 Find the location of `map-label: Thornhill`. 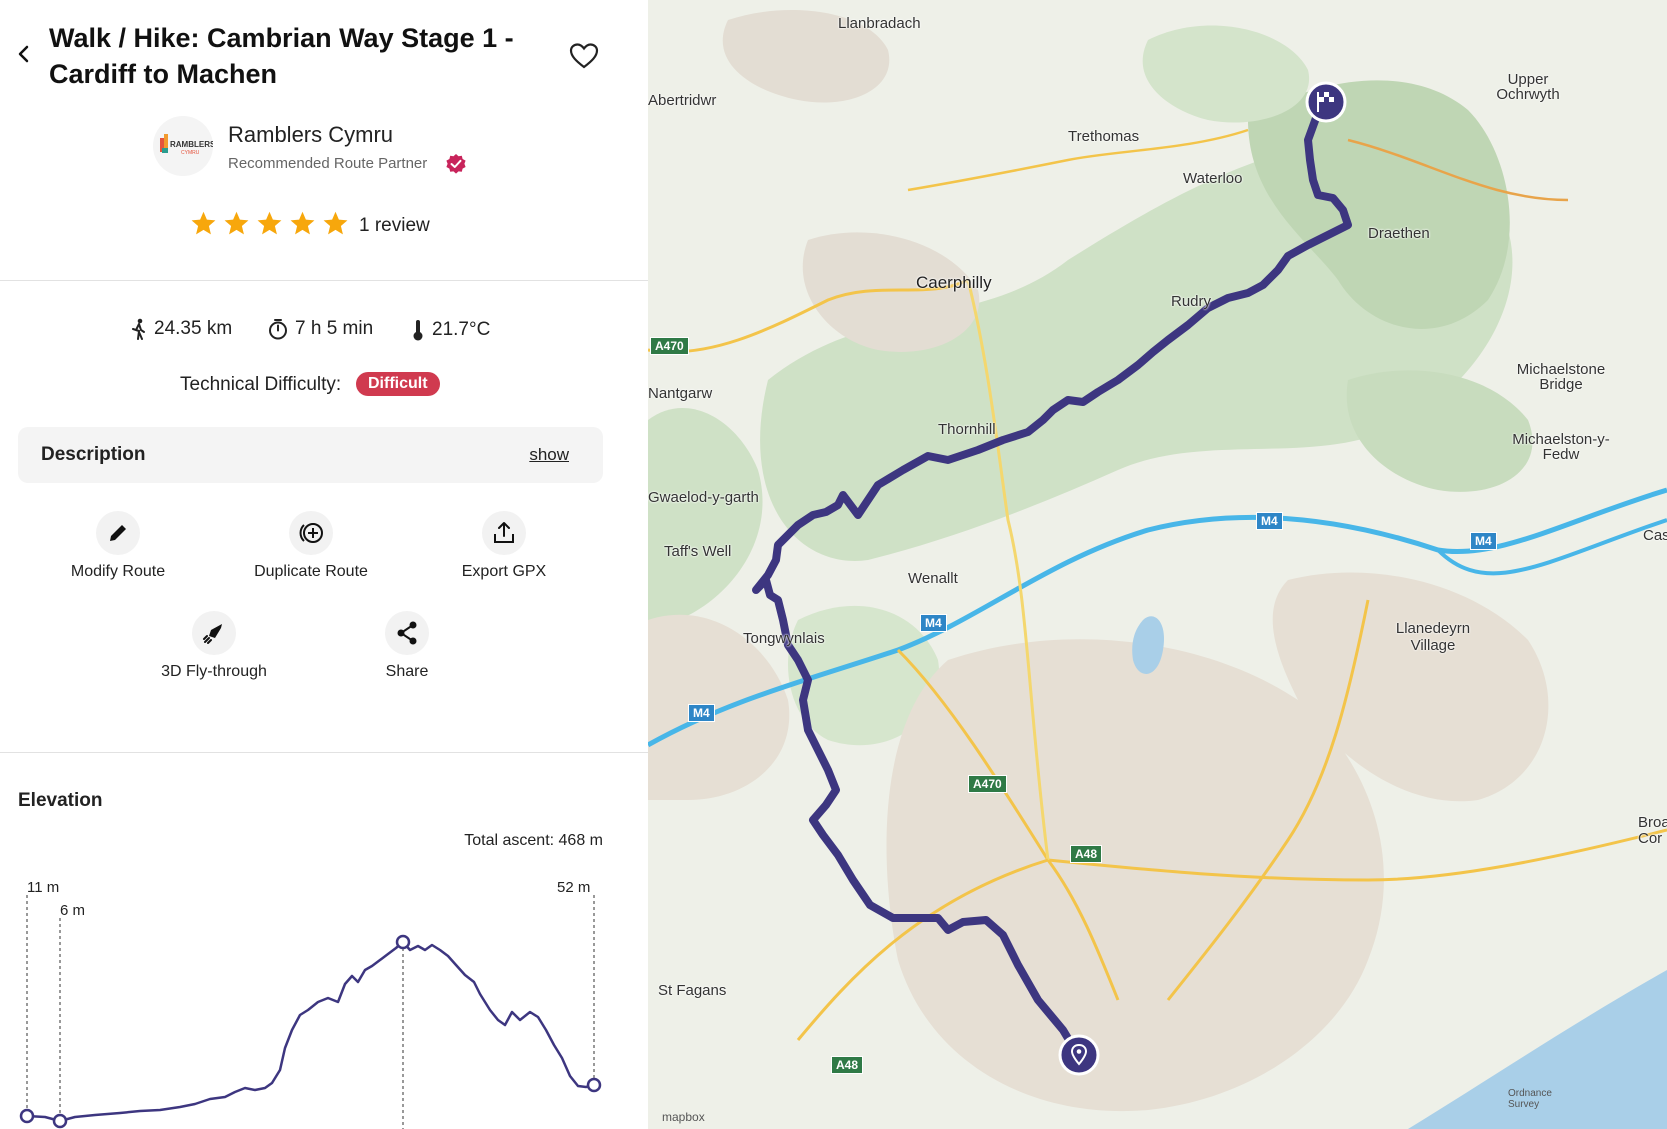

map-label: Thornhill is located at coordinates (967, 429).